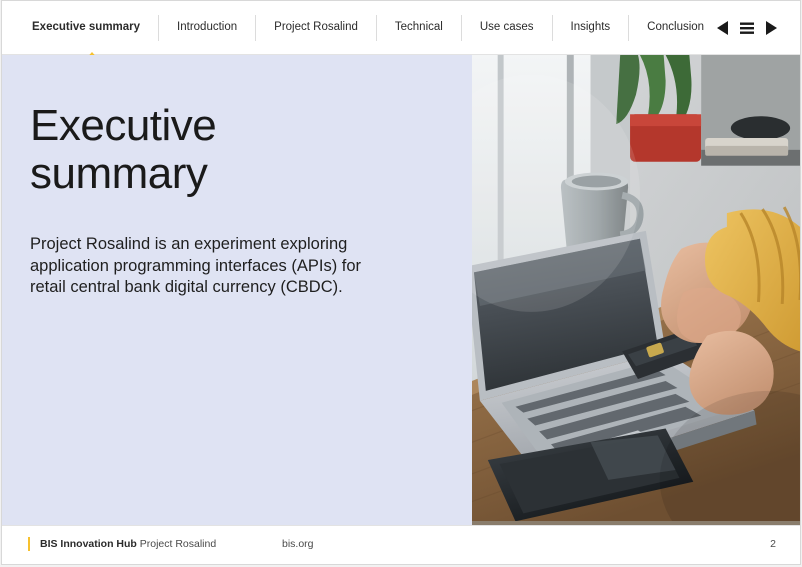 The height and width of the screenshot is (567, 802). Describe the element at coordinates (236, 150) in the screenshot. I see `page-title: Executive summary` at that location.